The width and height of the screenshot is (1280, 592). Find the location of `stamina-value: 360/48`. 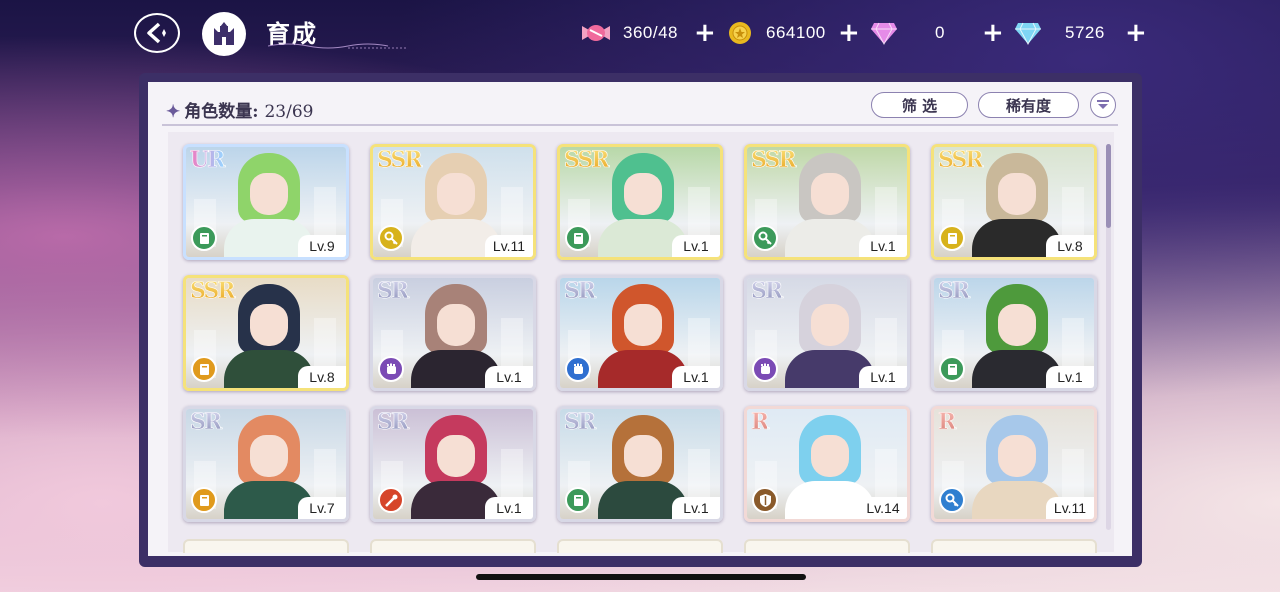

stamina-value: 360/48 is located at coordinates (650, 32).